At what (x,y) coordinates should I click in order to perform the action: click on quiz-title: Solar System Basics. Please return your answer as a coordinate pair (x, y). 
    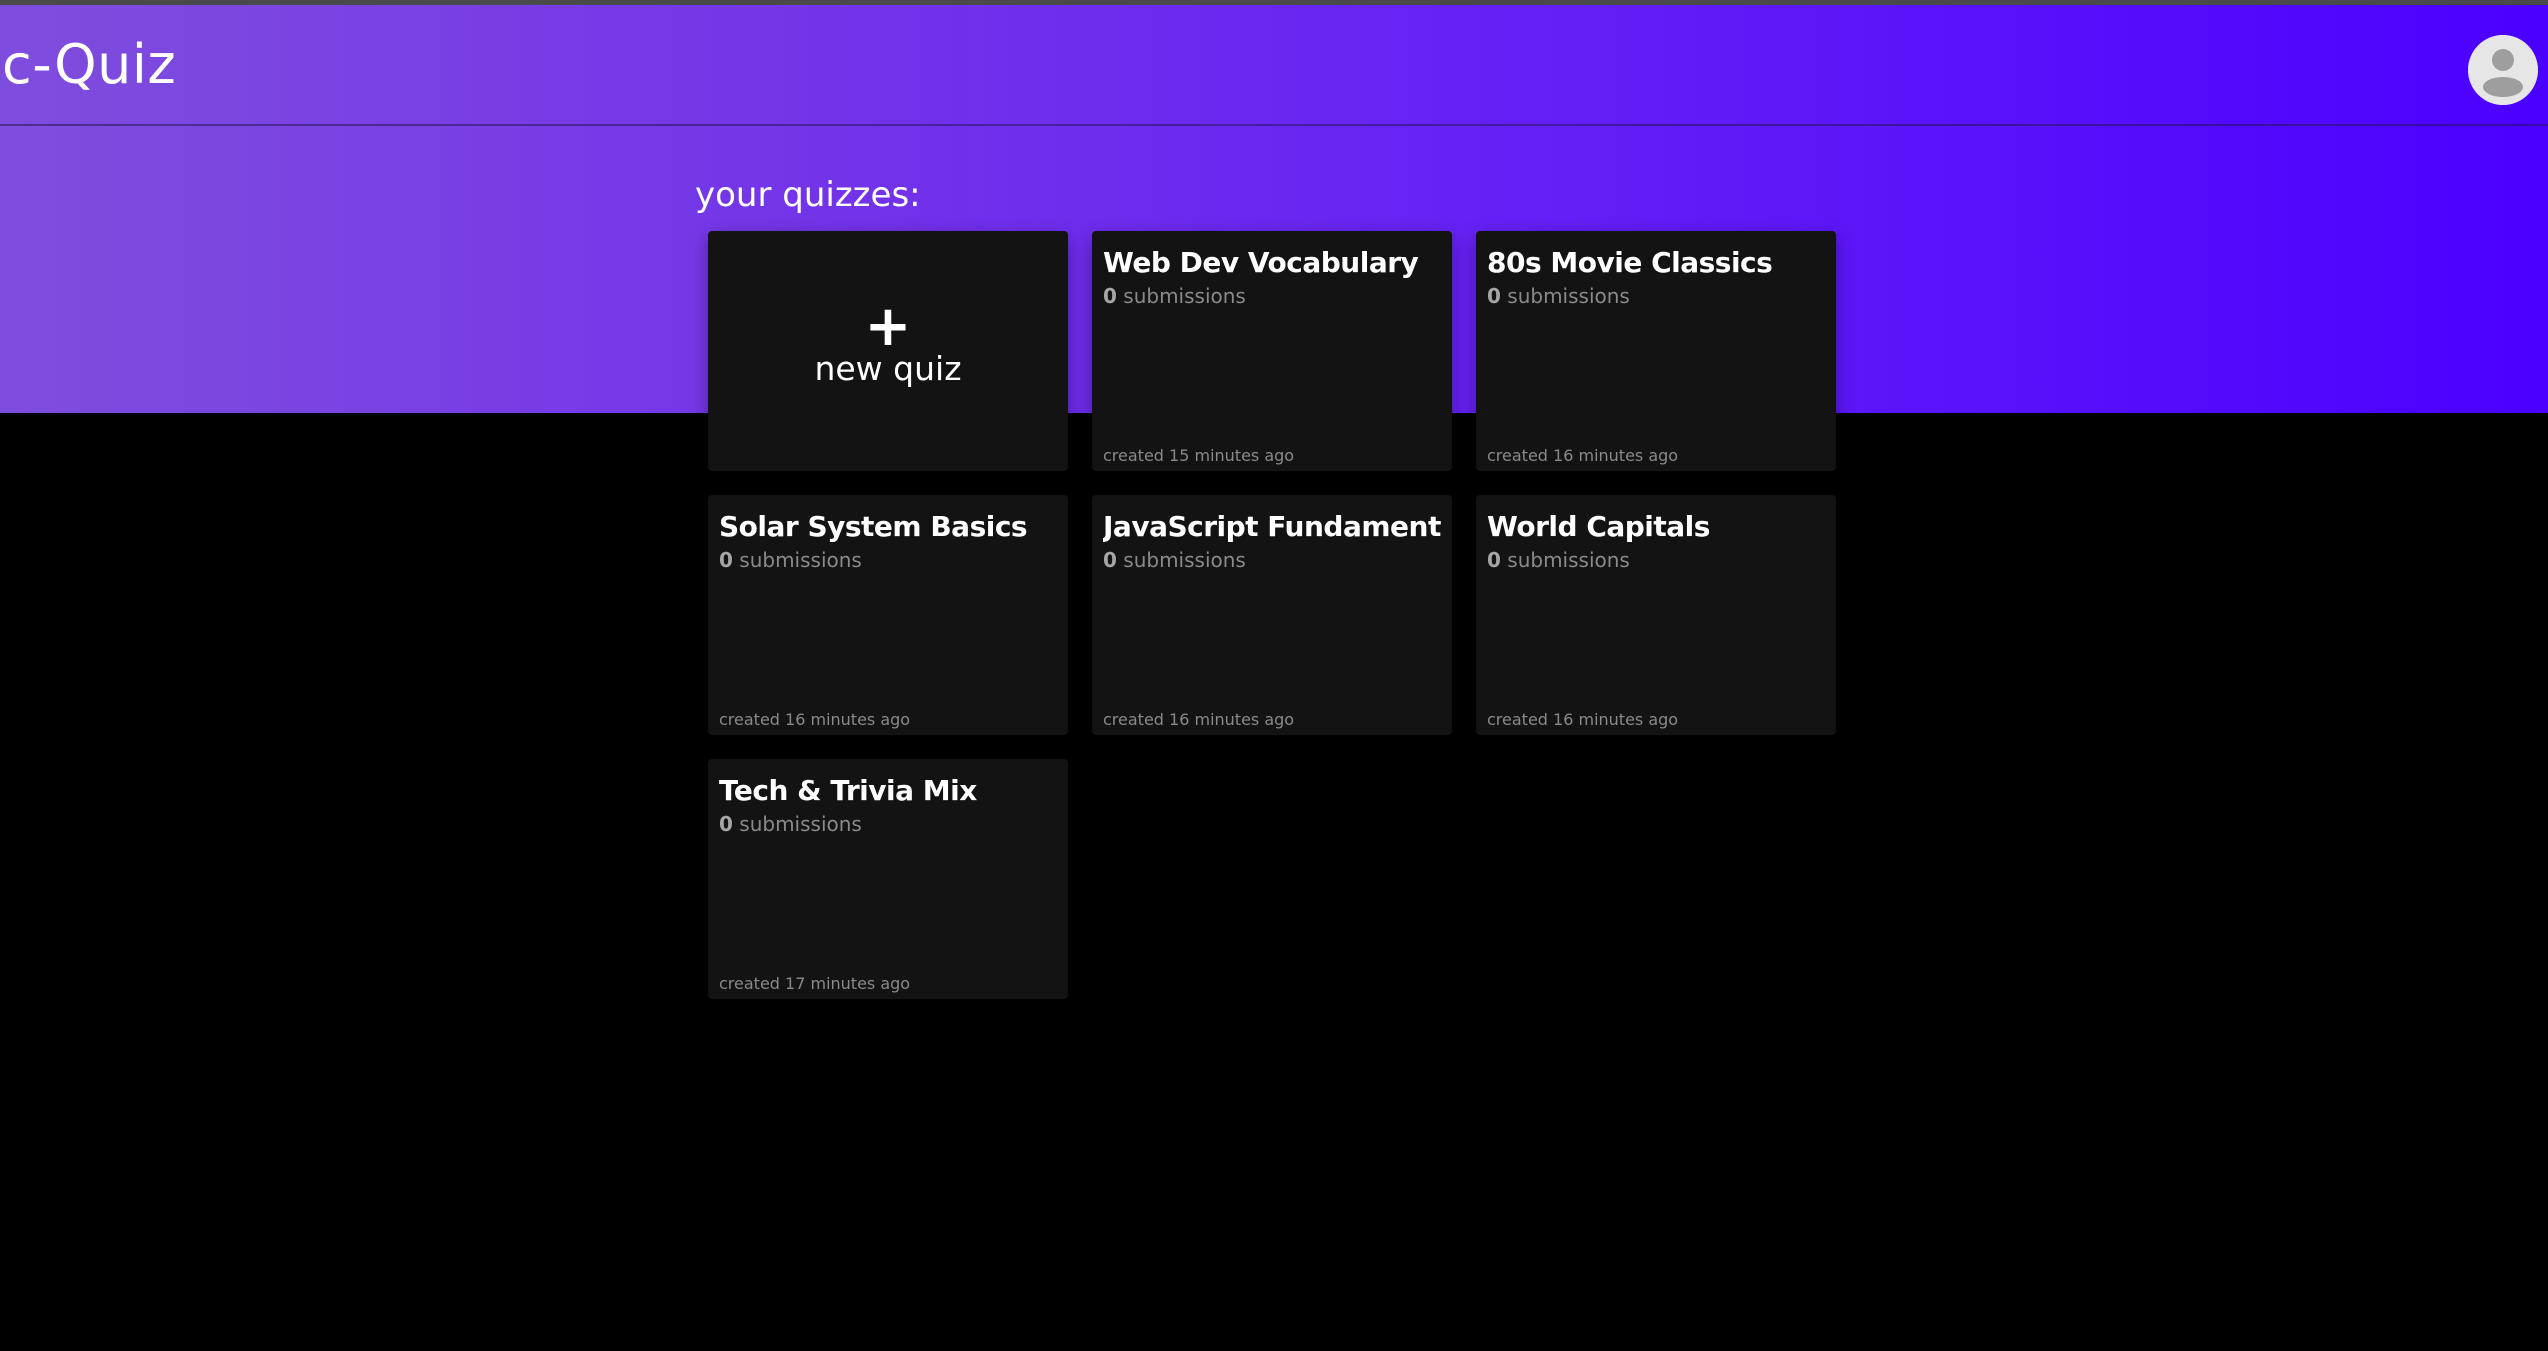
    Looking at the image, I should click on (873, 526).